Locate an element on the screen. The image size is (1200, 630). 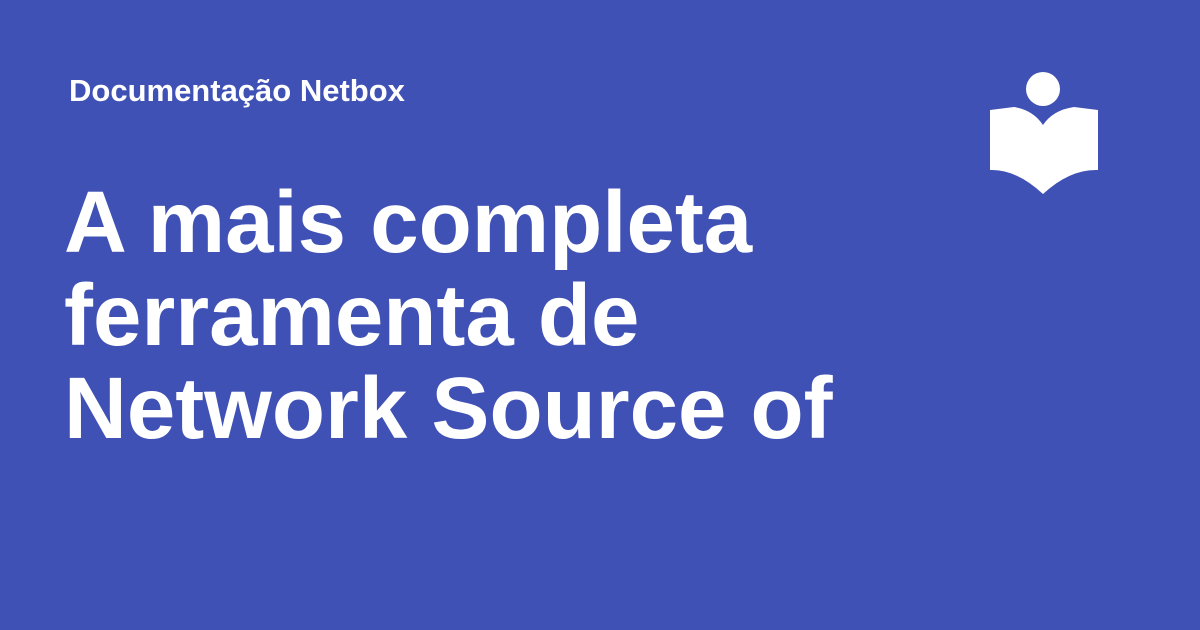
page-title-line: Network Source of is located at coordinates (448, 408).